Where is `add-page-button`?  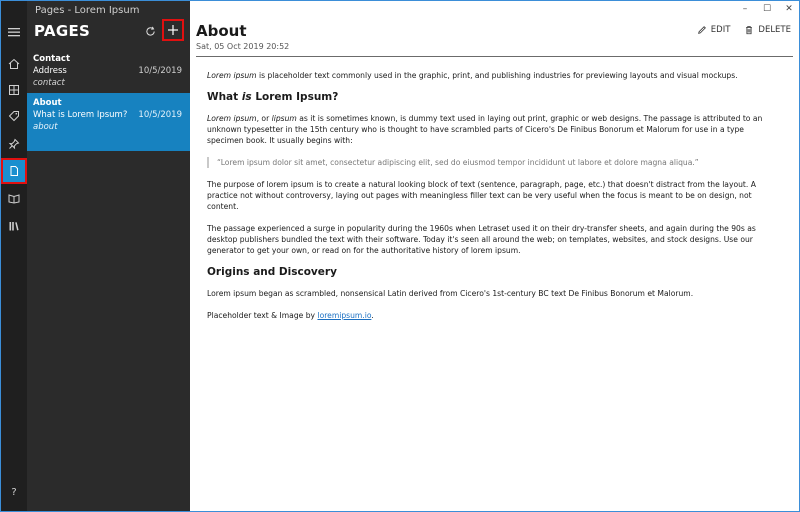 add-page-button is located at coordinates (173, 30).